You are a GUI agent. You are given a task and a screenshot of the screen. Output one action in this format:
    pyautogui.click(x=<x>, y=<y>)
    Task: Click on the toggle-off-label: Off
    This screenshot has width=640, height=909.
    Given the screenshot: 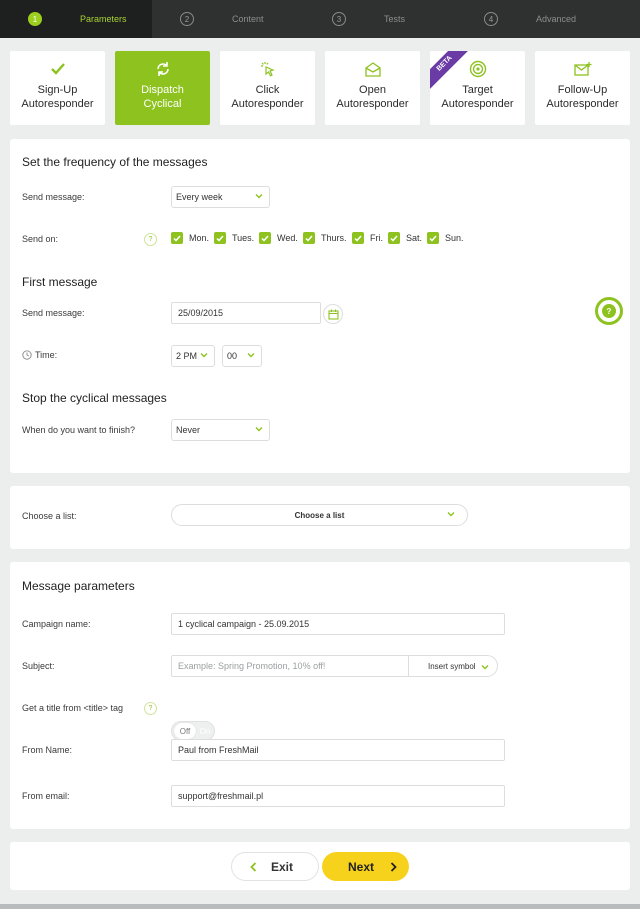 What is the action you would take?
    pyautogui.click(x=185, y=731)
    